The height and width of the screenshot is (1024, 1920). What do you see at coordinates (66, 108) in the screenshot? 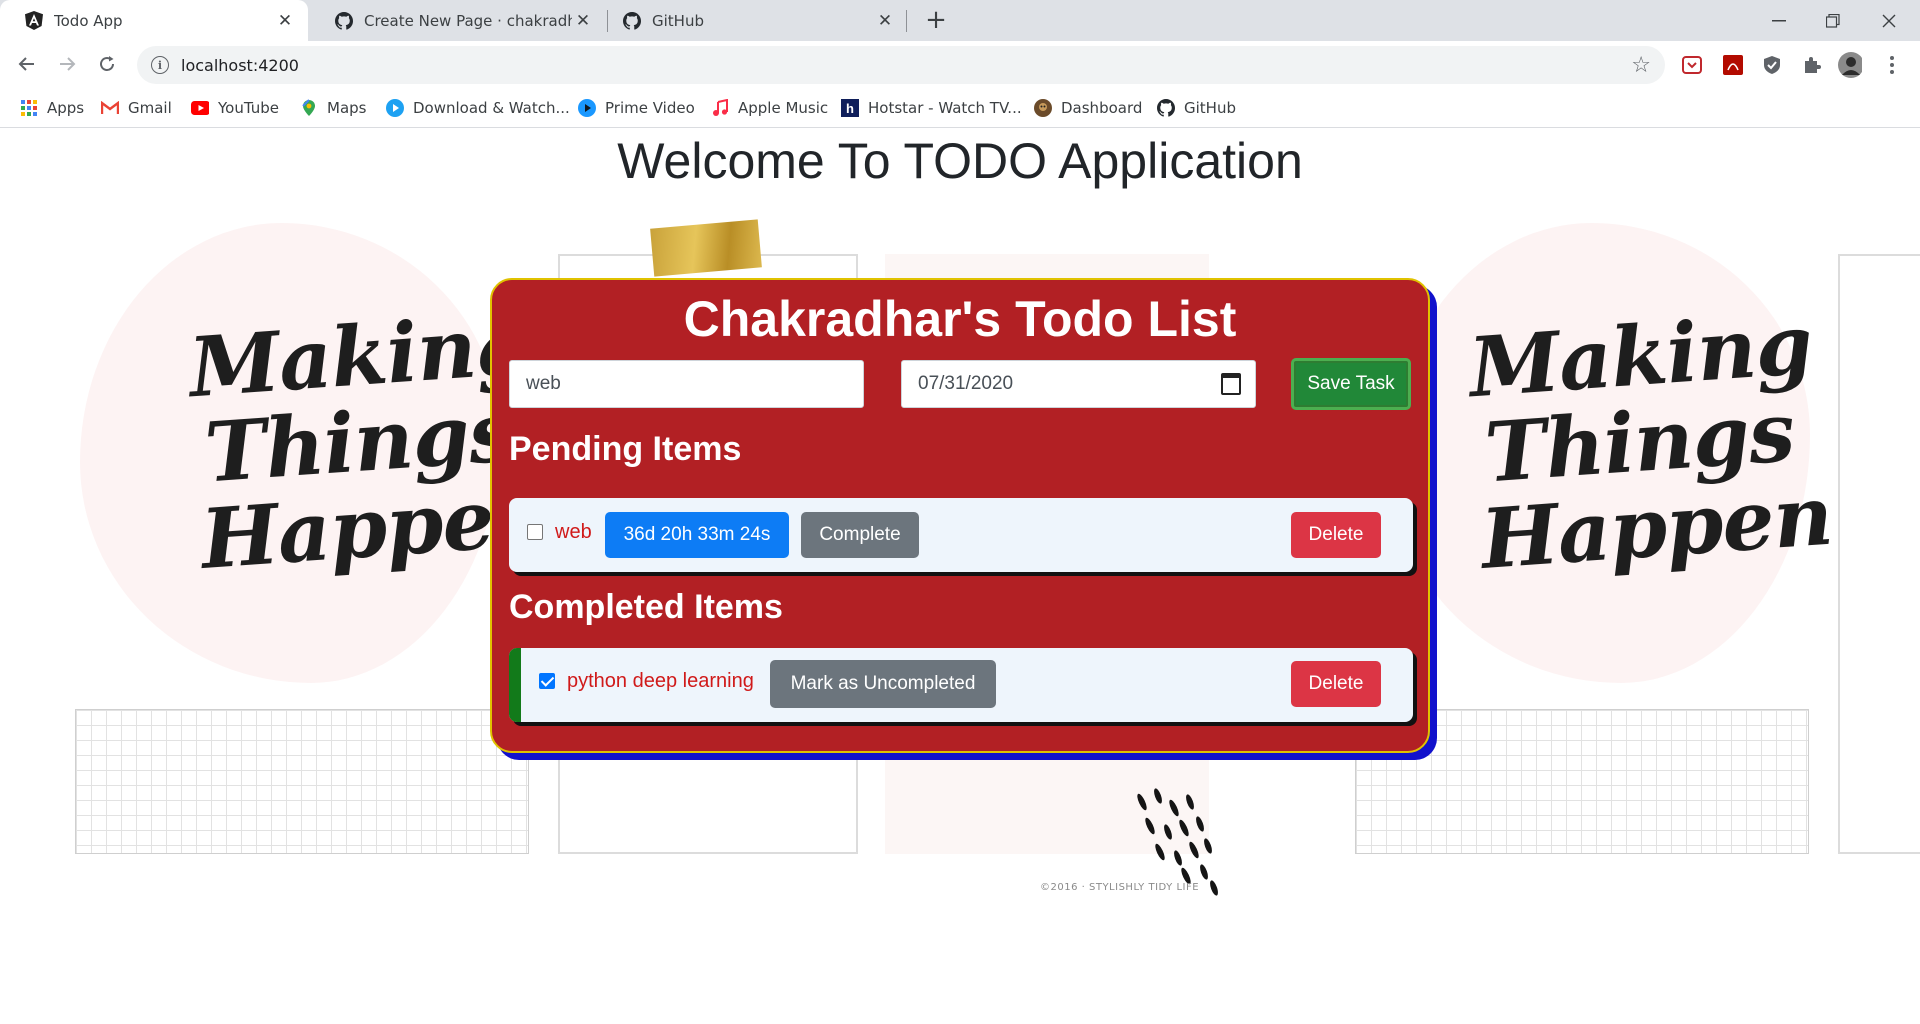
I see `bookmark-label: Apps` at bounding box center [66, 108].